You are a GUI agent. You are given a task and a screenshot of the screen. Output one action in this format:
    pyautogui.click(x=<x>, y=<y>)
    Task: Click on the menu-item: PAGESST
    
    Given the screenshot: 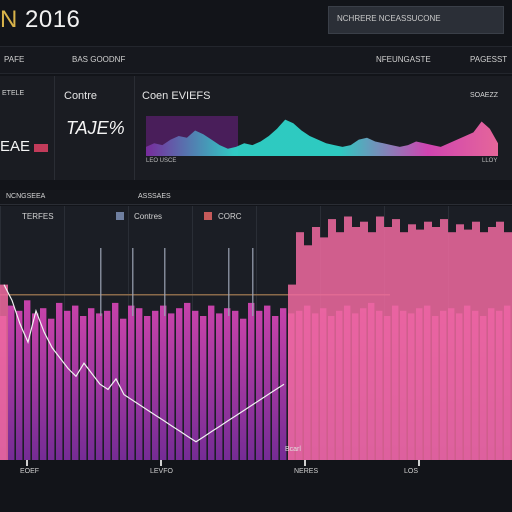 What is the action you would take?
    pyautogui.click(x=488, y=59)
    